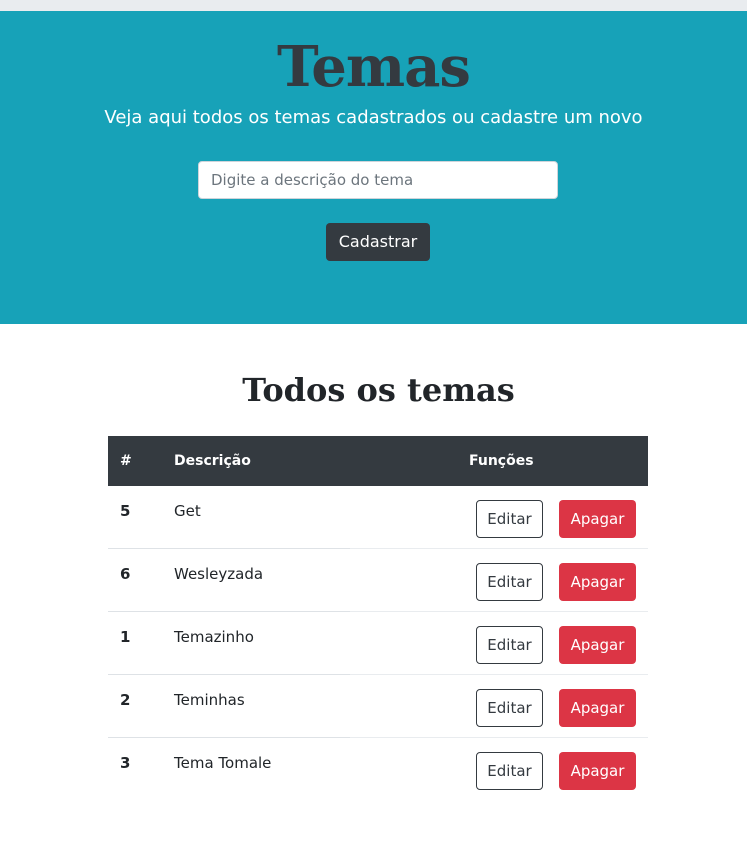  Describe the element at coordinates (378, 461) in the screenshot. I see `table-header: # Descrição Funções` at that location.